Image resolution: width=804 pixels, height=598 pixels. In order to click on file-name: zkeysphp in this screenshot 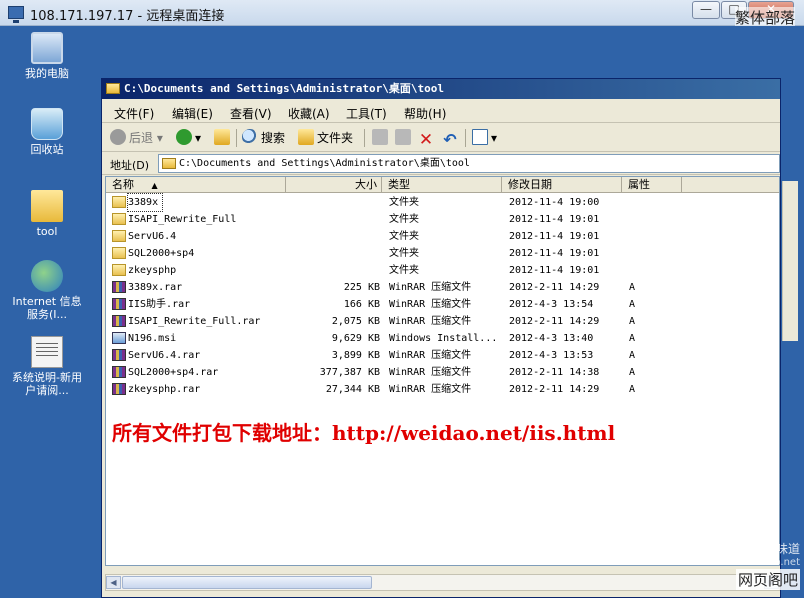, I will do `click(152, 270)`.